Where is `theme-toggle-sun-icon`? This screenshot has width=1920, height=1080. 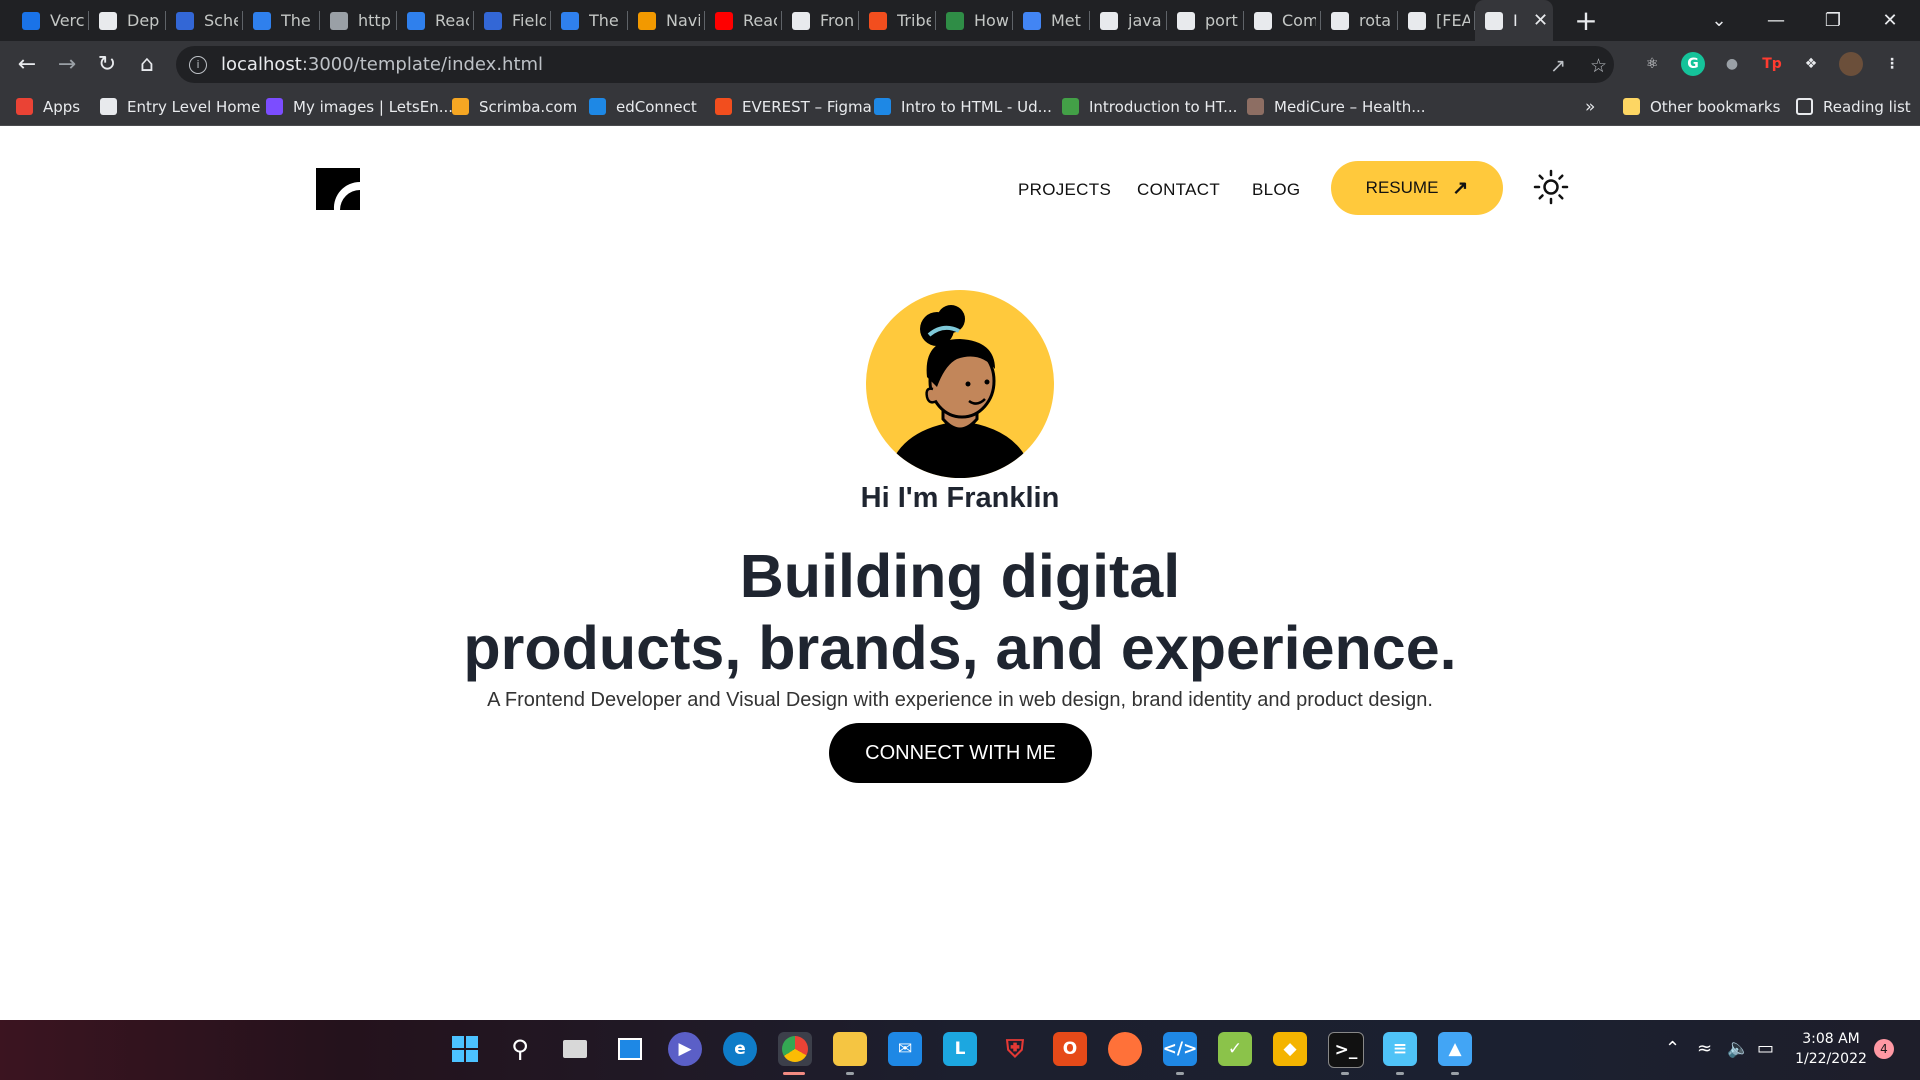 theme-toggle-sun-icon is located at coordinates (1551, 187).